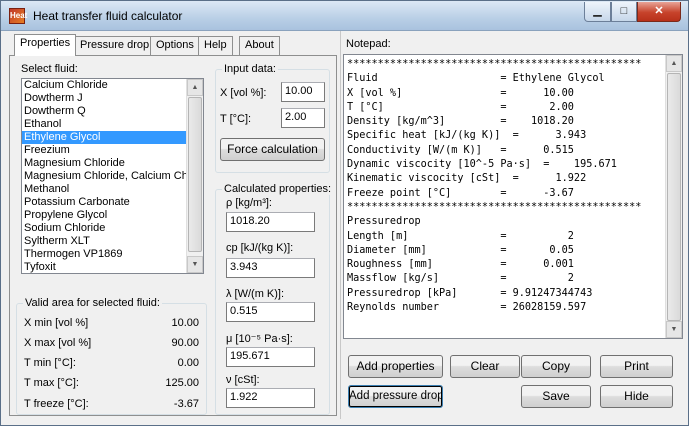 This screenshot has height=426, width=689. Describe the element at coordinates (259, 45) in the screenshot. I see `tab-about: About` at that location.